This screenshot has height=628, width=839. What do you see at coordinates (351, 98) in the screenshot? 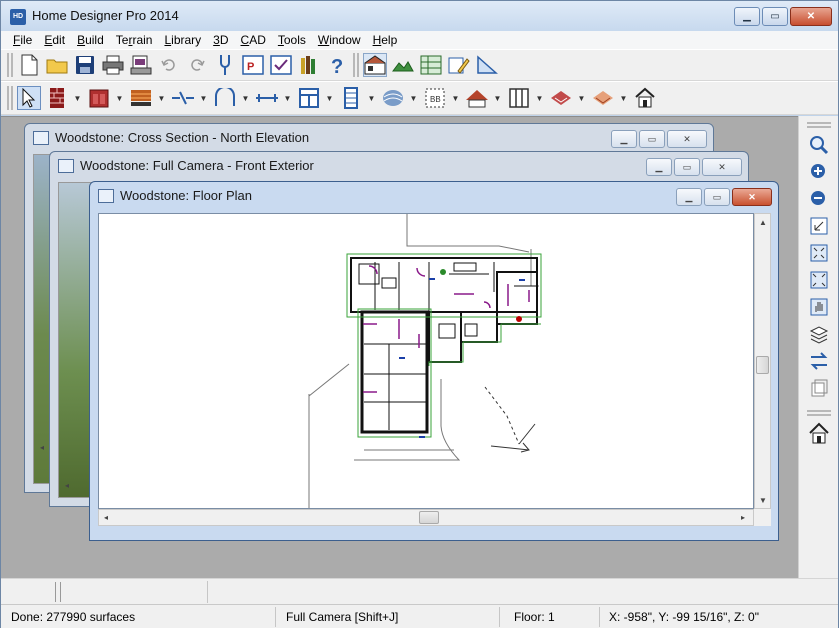
I see `stairs-icon` at bounding box center [351, 98].